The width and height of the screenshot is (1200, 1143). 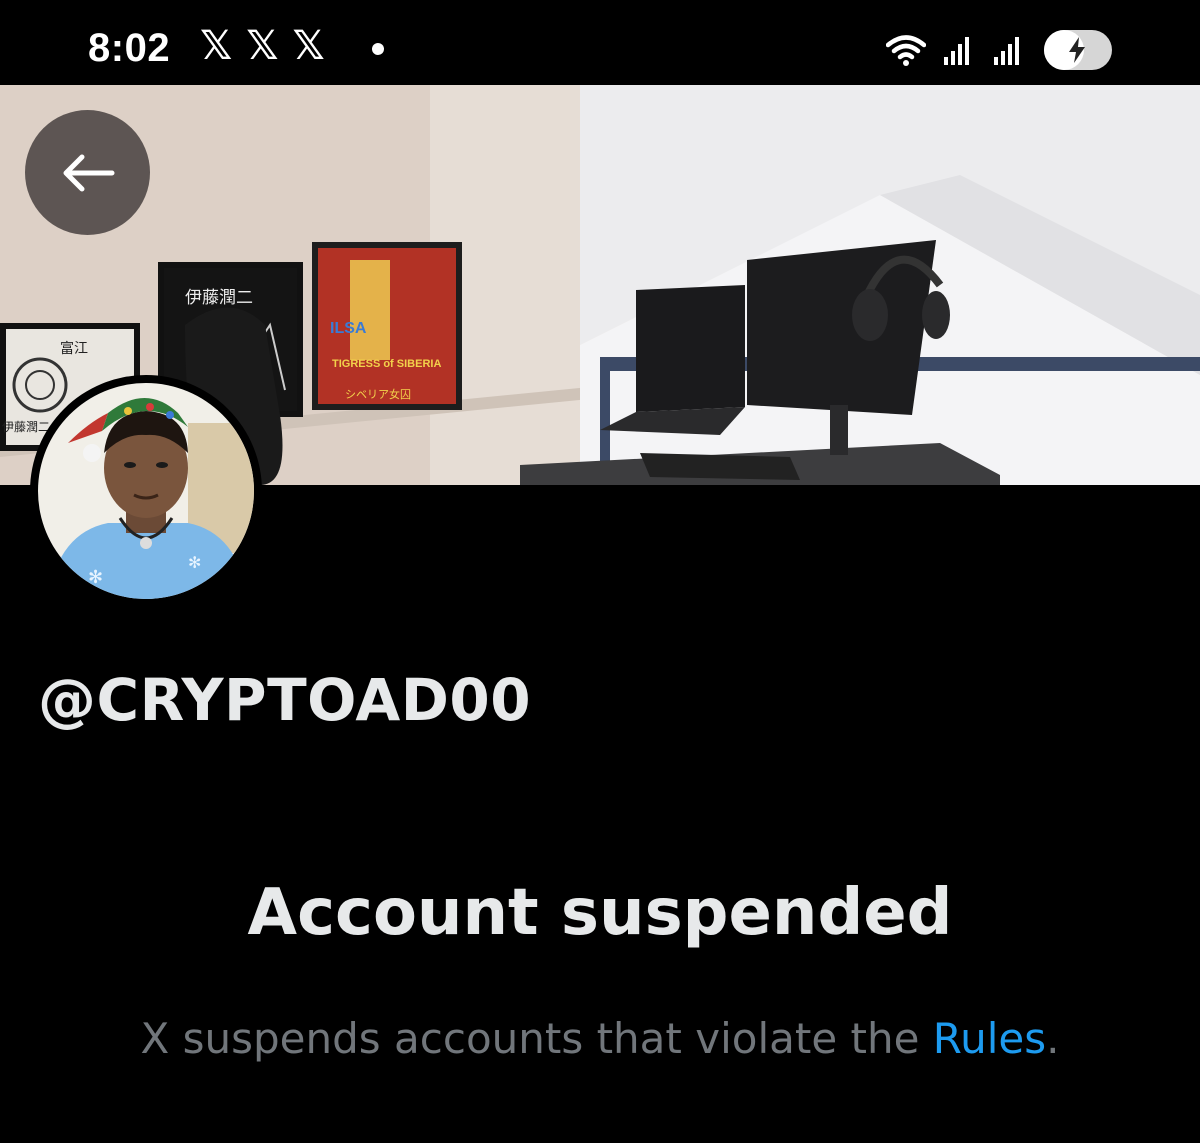 I want to click on profile-handle: @CRYPTOAD00, so click(x=285, y=700).